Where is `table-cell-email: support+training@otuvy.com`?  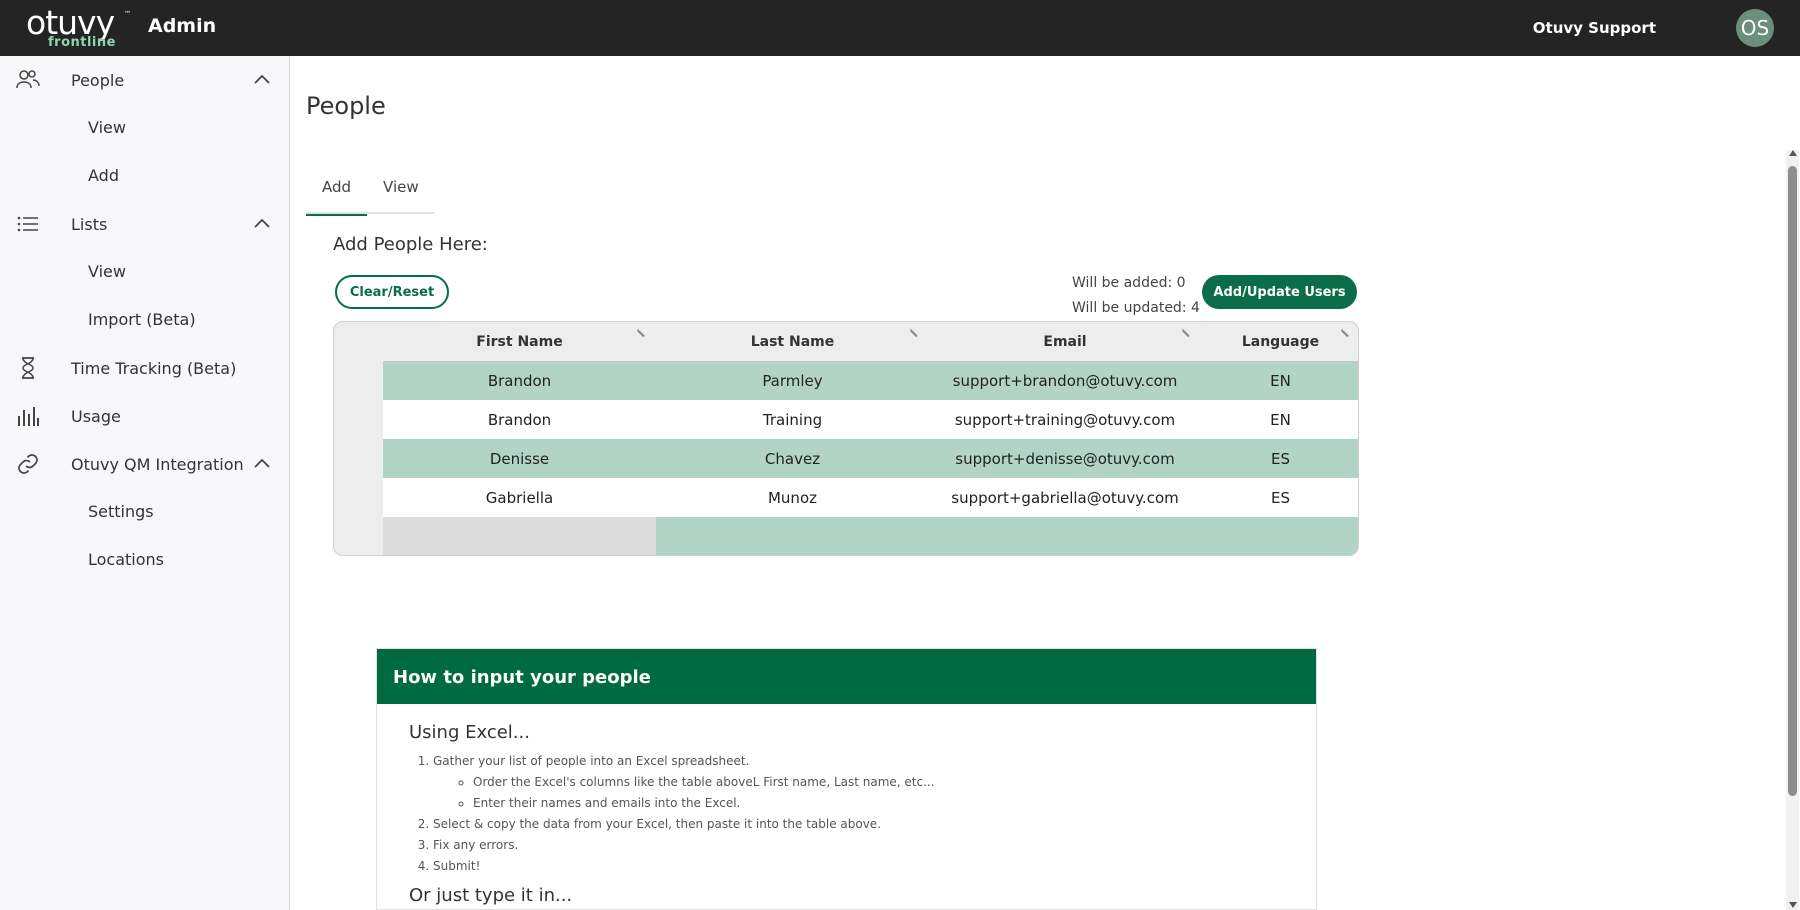 table-cell-email: support+training@otuvy.com is located at coordinates (1065, 419).